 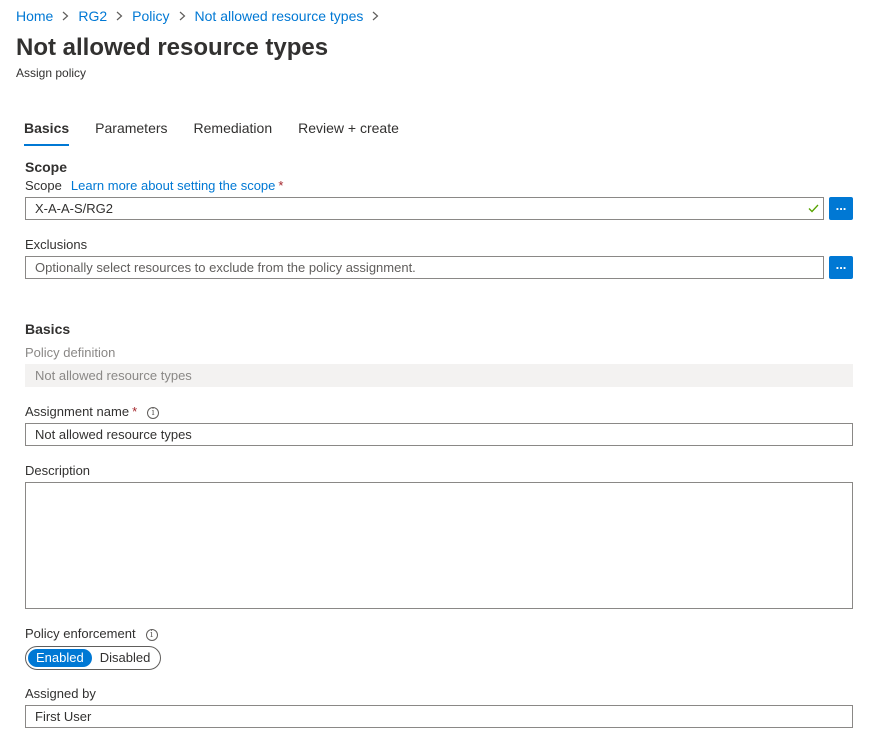 I want to click on scope-value: X-A-A-S/RG2, so click(x=74, y=208).